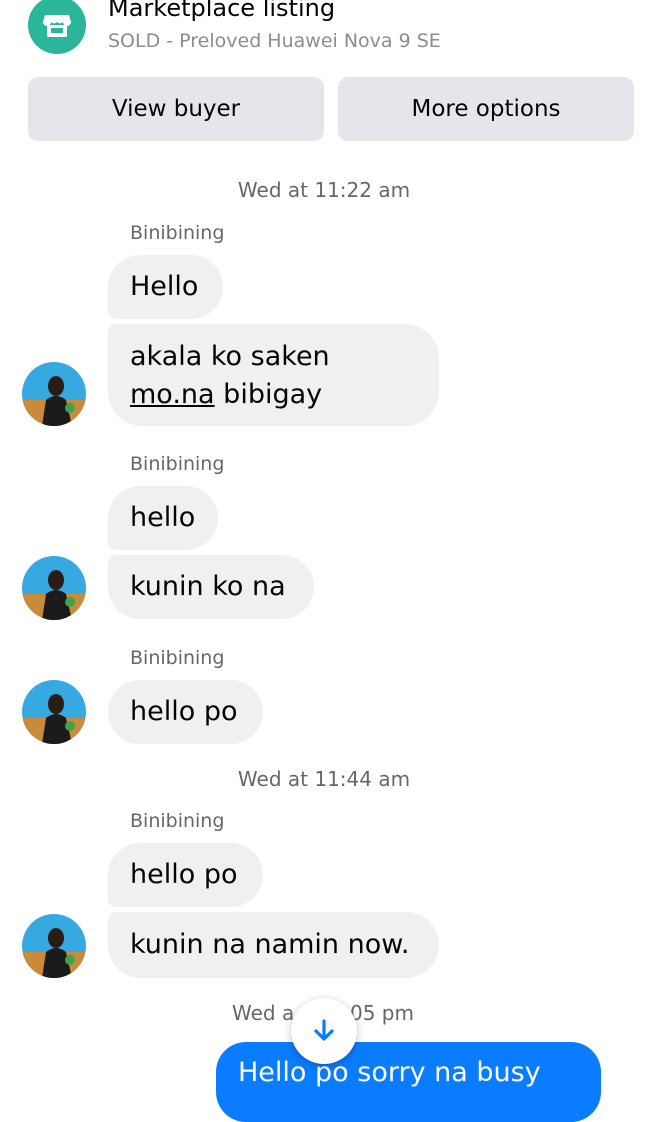 This screenshot has height=1122, width=648. What do you see at coordinates (268, 394) in the screenshot?
I see `message-text: bibigay` at bounding box center [268, 394].